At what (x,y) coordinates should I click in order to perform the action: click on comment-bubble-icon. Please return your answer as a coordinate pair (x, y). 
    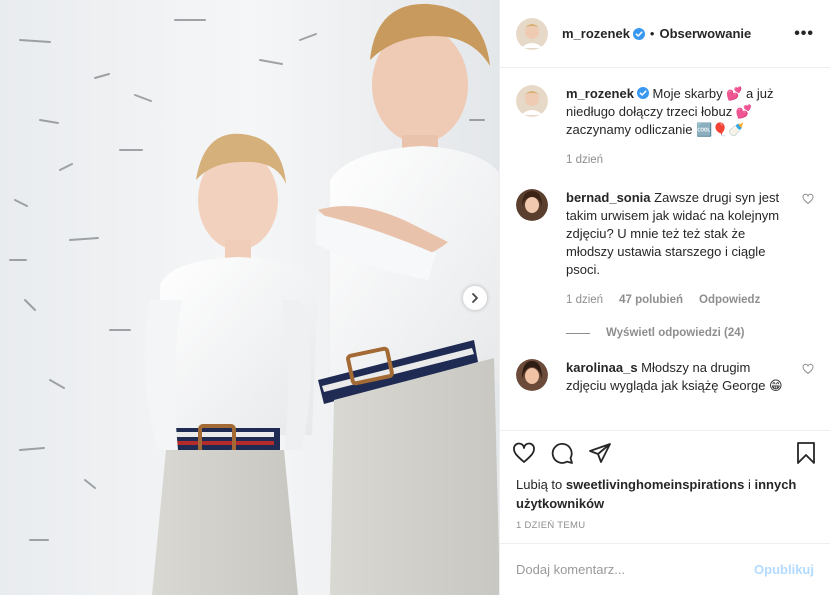
    Looking at the image, I should click on (562, 453).